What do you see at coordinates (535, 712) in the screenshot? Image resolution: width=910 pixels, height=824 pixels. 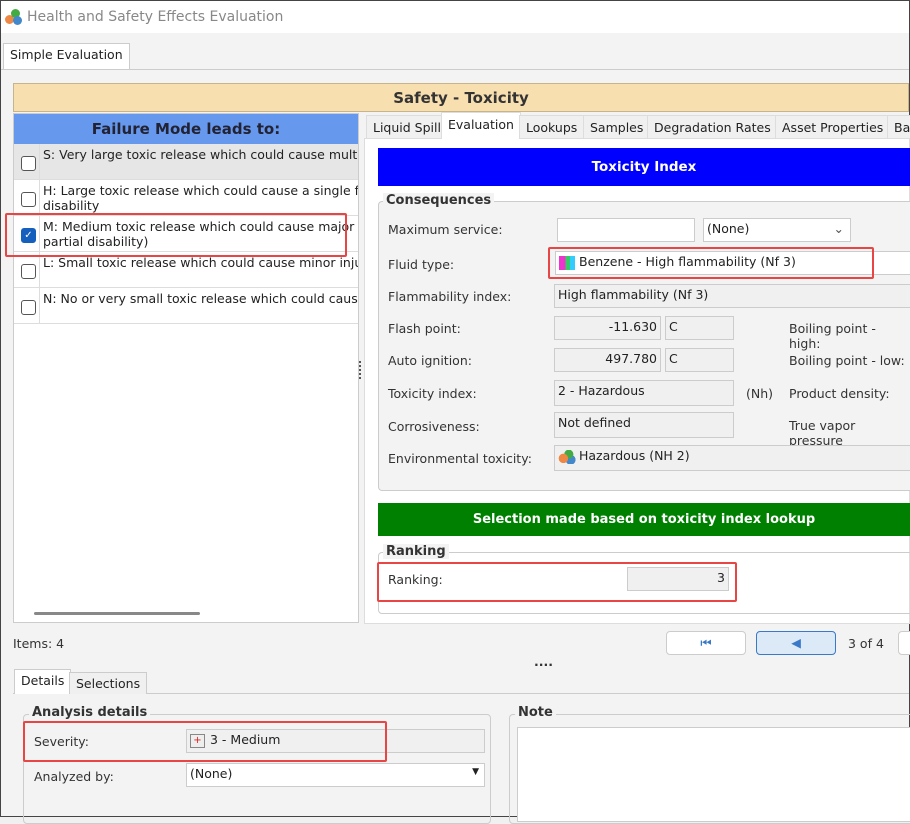 I see `note-title: Note` at bounding box center [535, 712].